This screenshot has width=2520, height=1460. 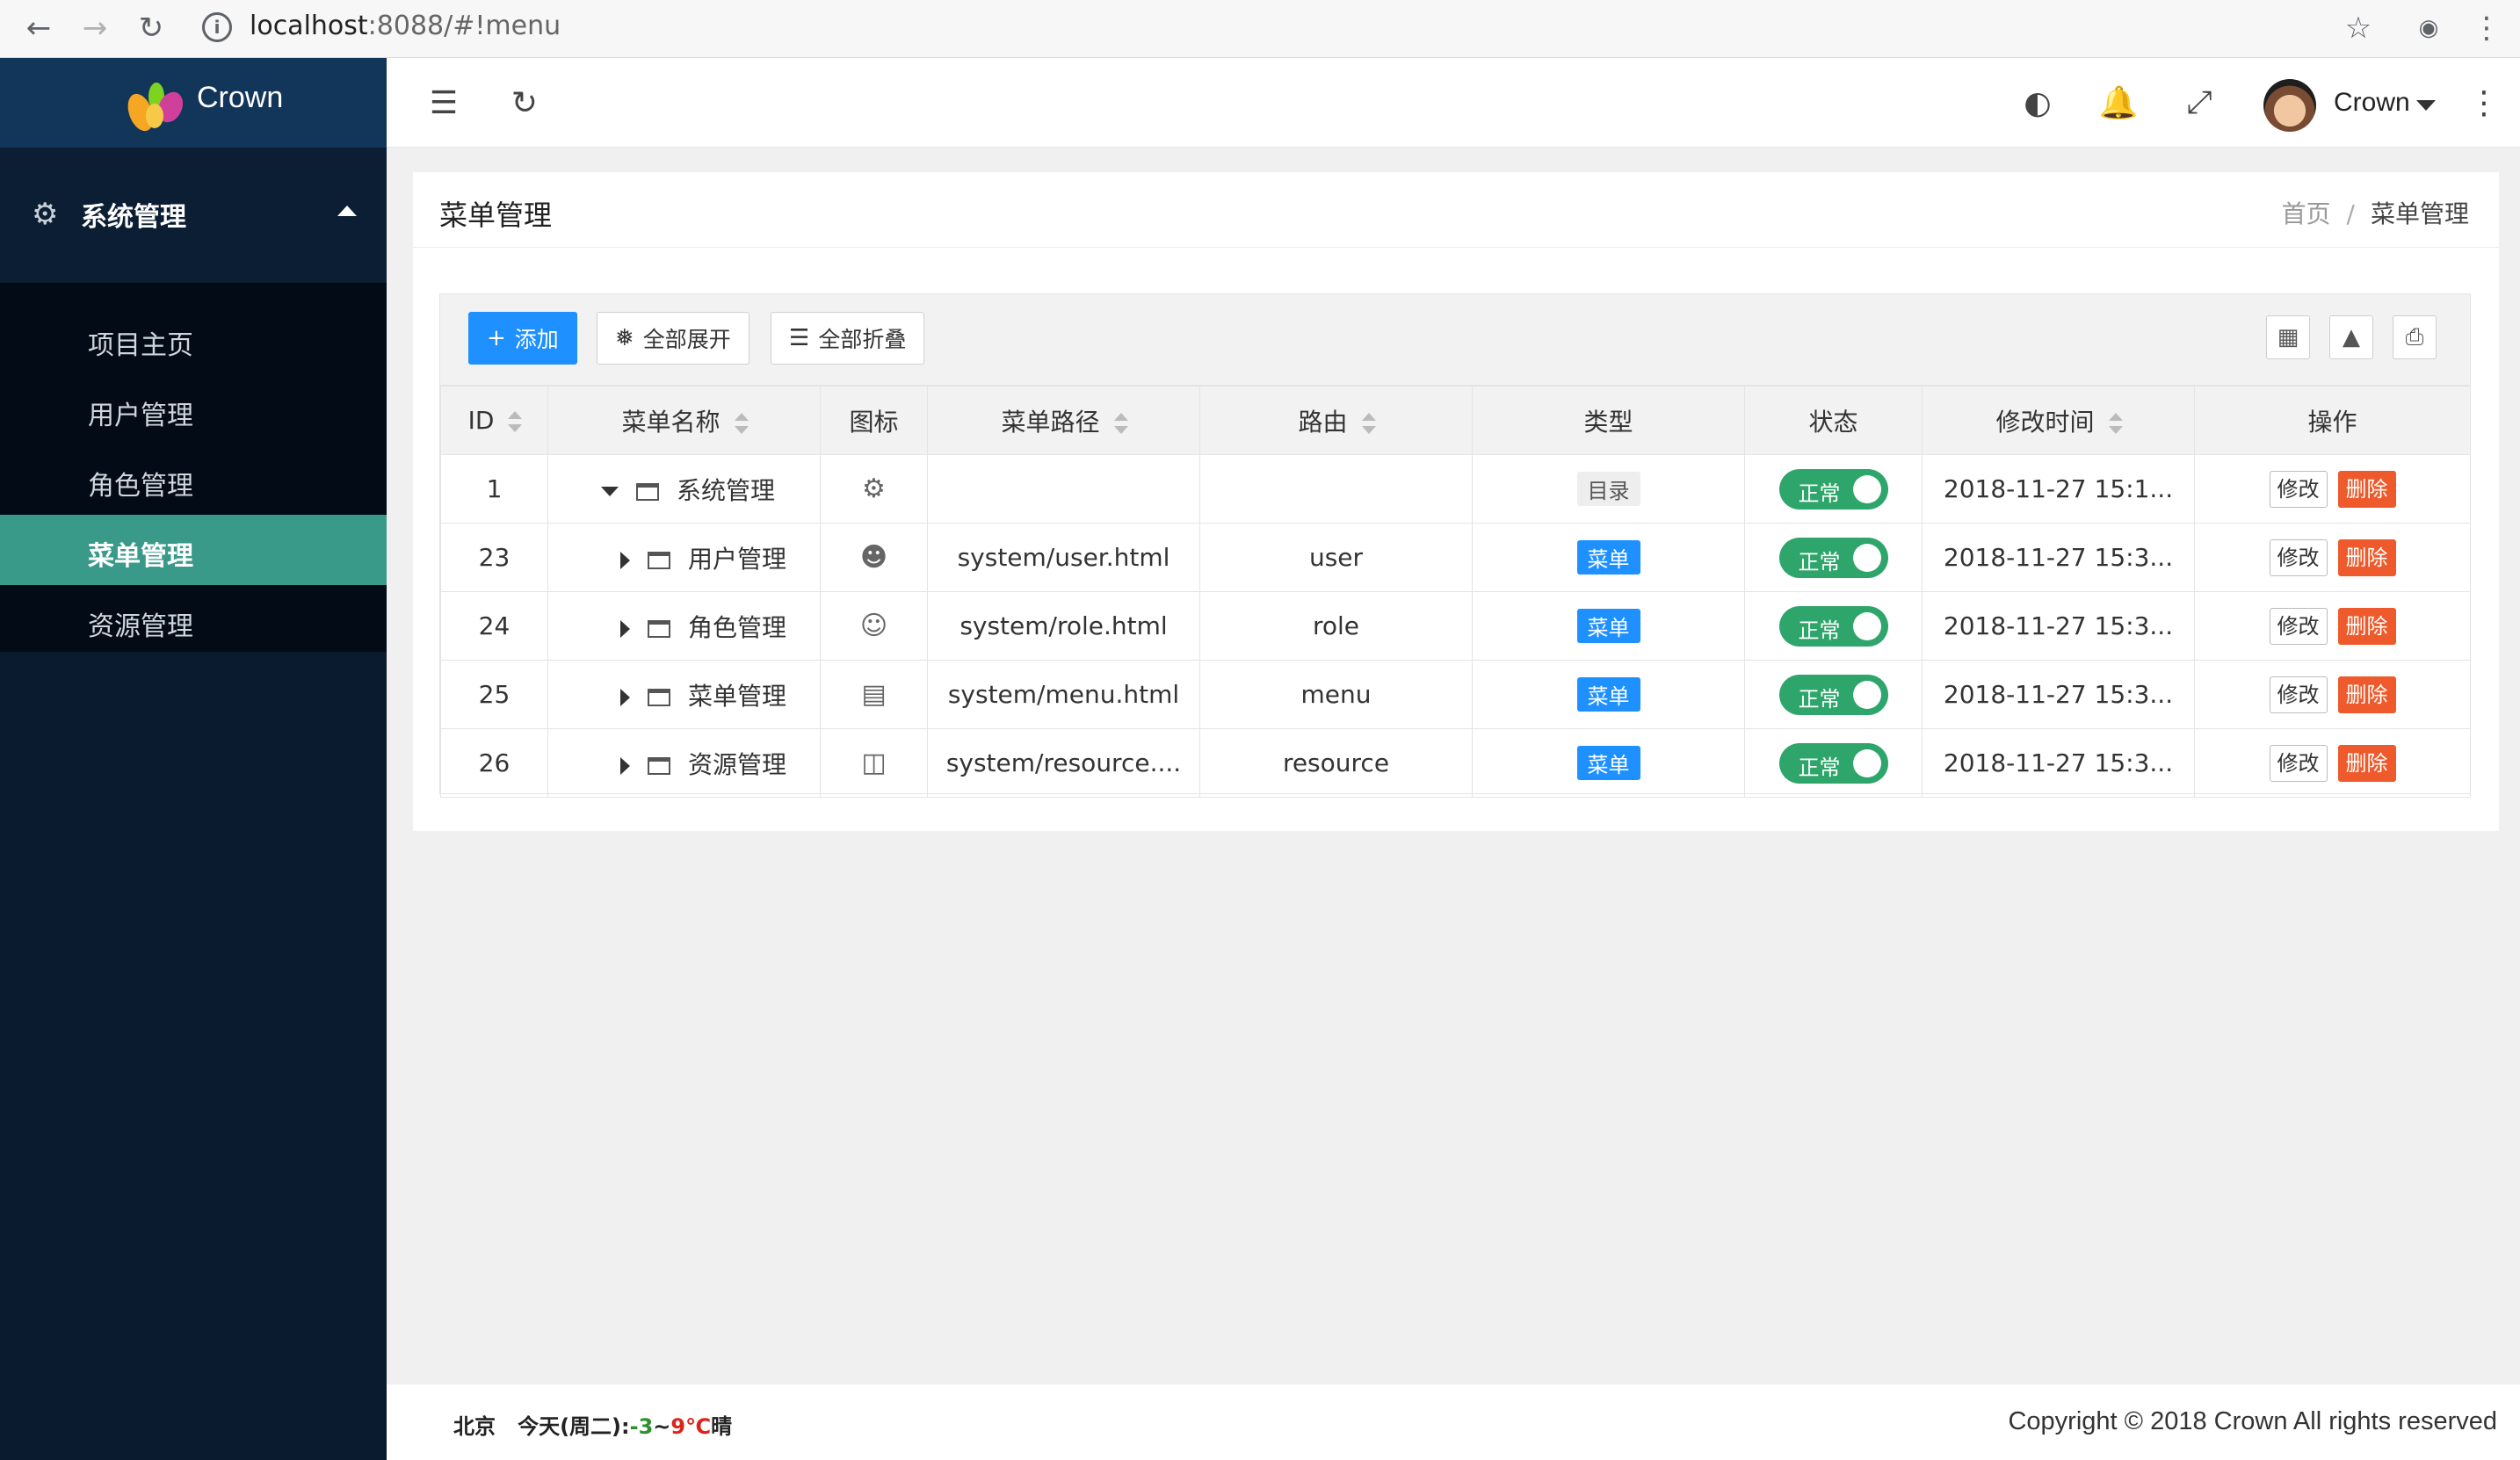 What do you see at coordinates (1336, 489) in the screenshot?
I see `cell-route` at bounding box center [1336, 489].